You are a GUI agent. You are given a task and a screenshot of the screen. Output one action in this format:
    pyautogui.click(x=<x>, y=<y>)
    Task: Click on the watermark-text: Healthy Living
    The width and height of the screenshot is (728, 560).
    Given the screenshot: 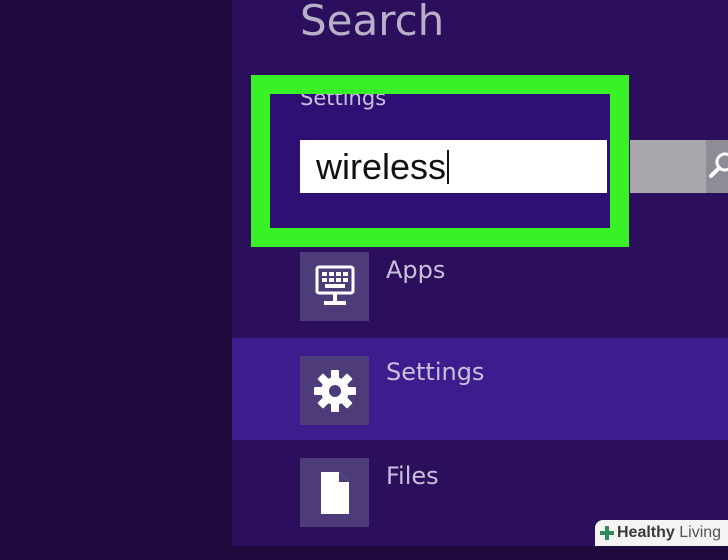 What is the action you would take?
    pyautogui.click(x=669, y=532)
    